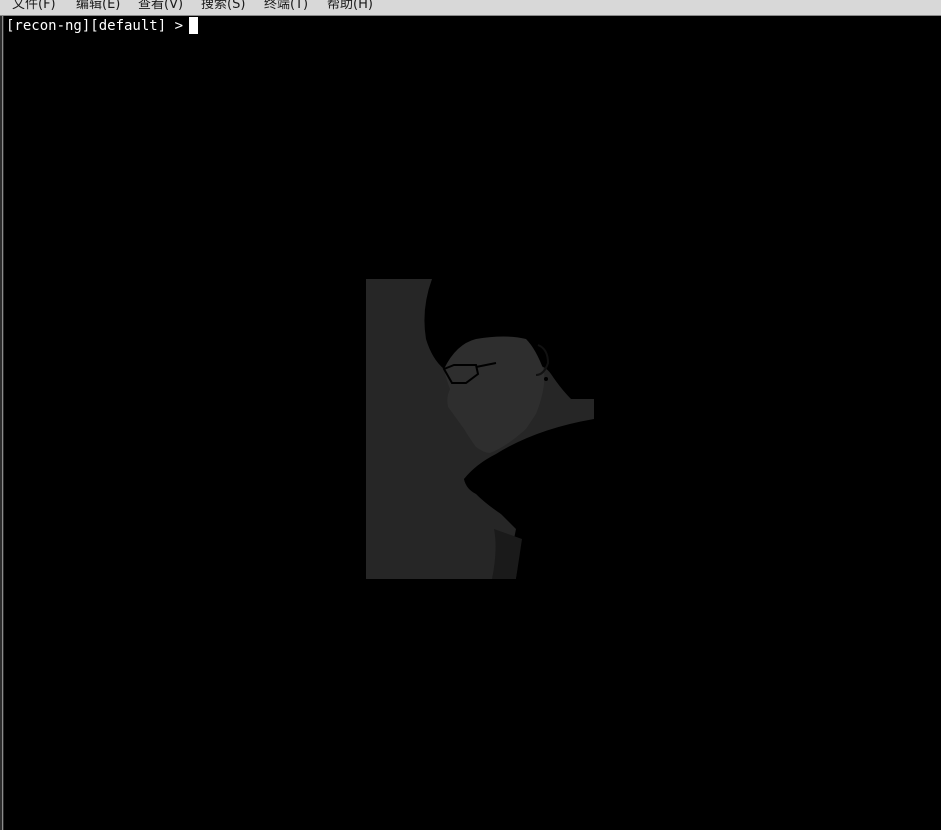 The width and height of the screenshot is (941, 830). Describe the element at coordinates (286, 6) in the screenshot. I see `menu-terminal: 终端(T)` at that location.